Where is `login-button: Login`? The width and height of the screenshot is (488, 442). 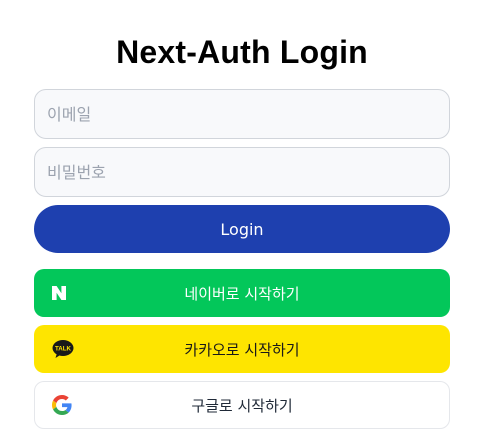 login-button: Login is located at coordinates (242, 229).